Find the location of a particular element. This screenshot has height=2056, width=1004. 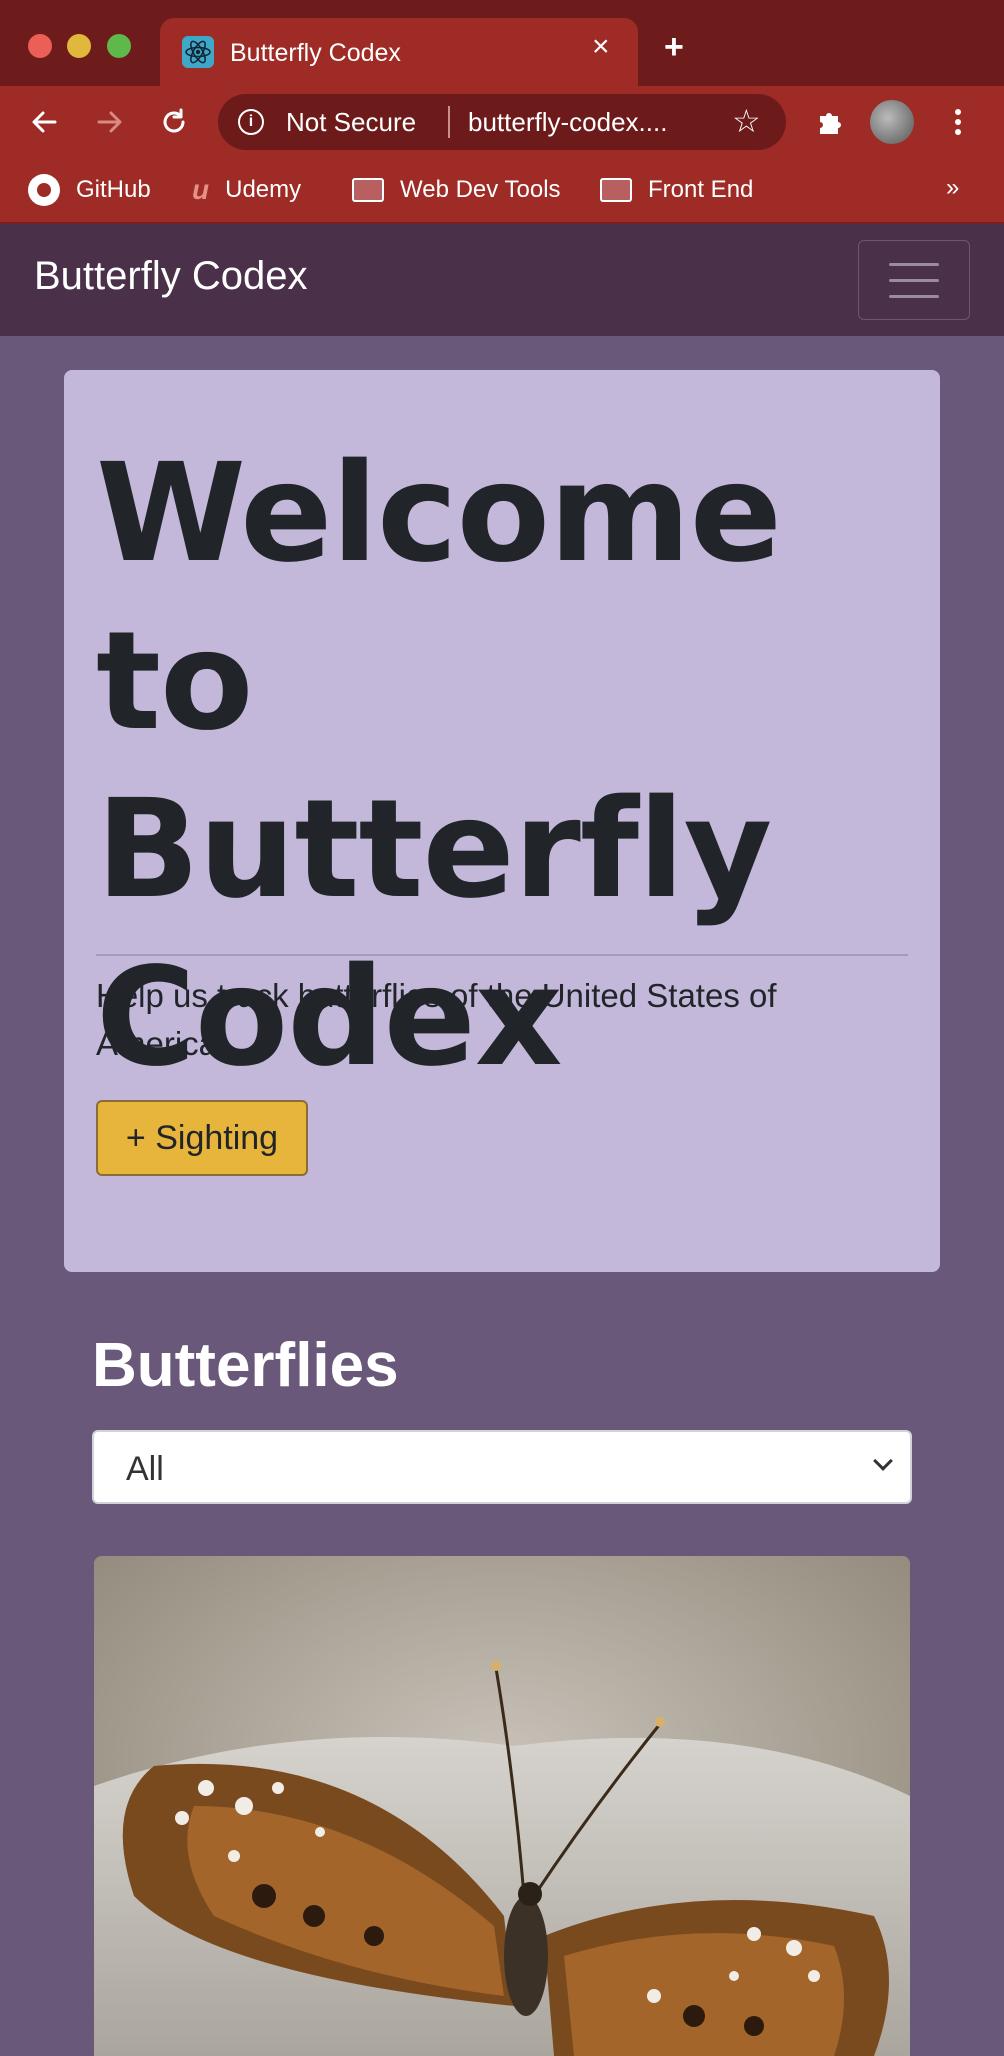

browser-tab: Butterfly Codex × is located at coordinates (399, 52).